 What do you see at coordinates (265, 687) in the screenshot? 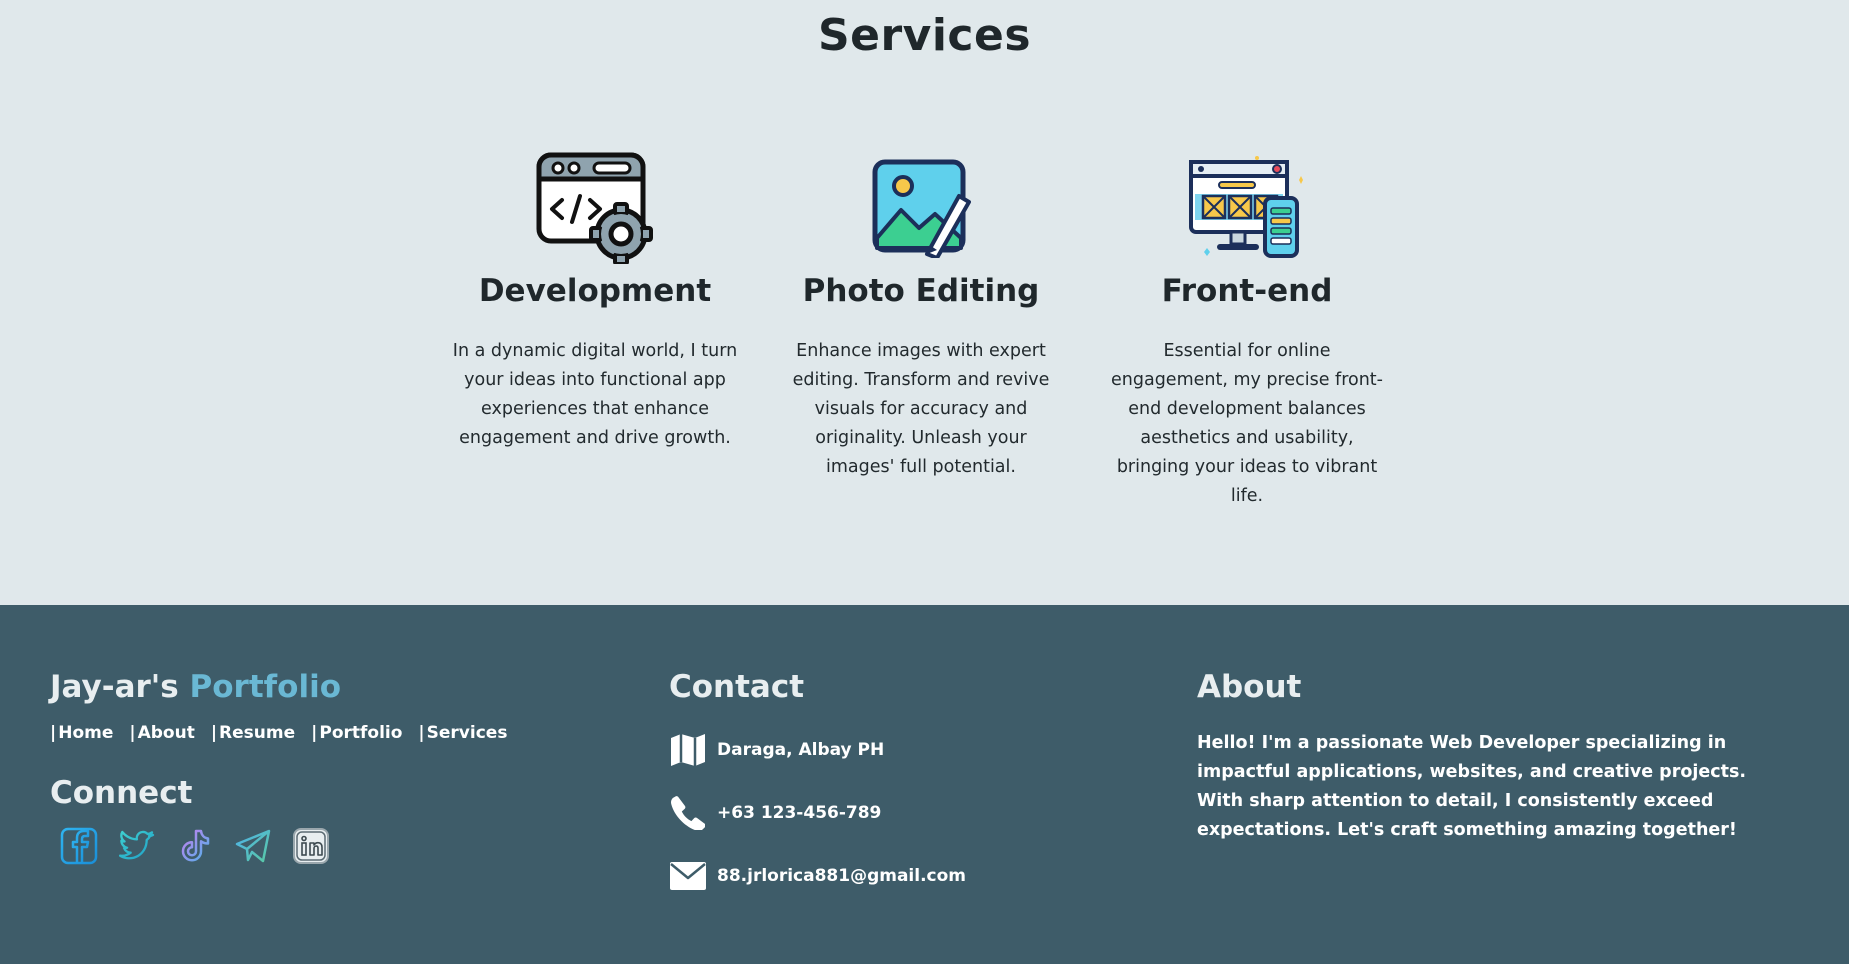
I see `brand-accent: Portfolio` at bounding box center [265, 687].